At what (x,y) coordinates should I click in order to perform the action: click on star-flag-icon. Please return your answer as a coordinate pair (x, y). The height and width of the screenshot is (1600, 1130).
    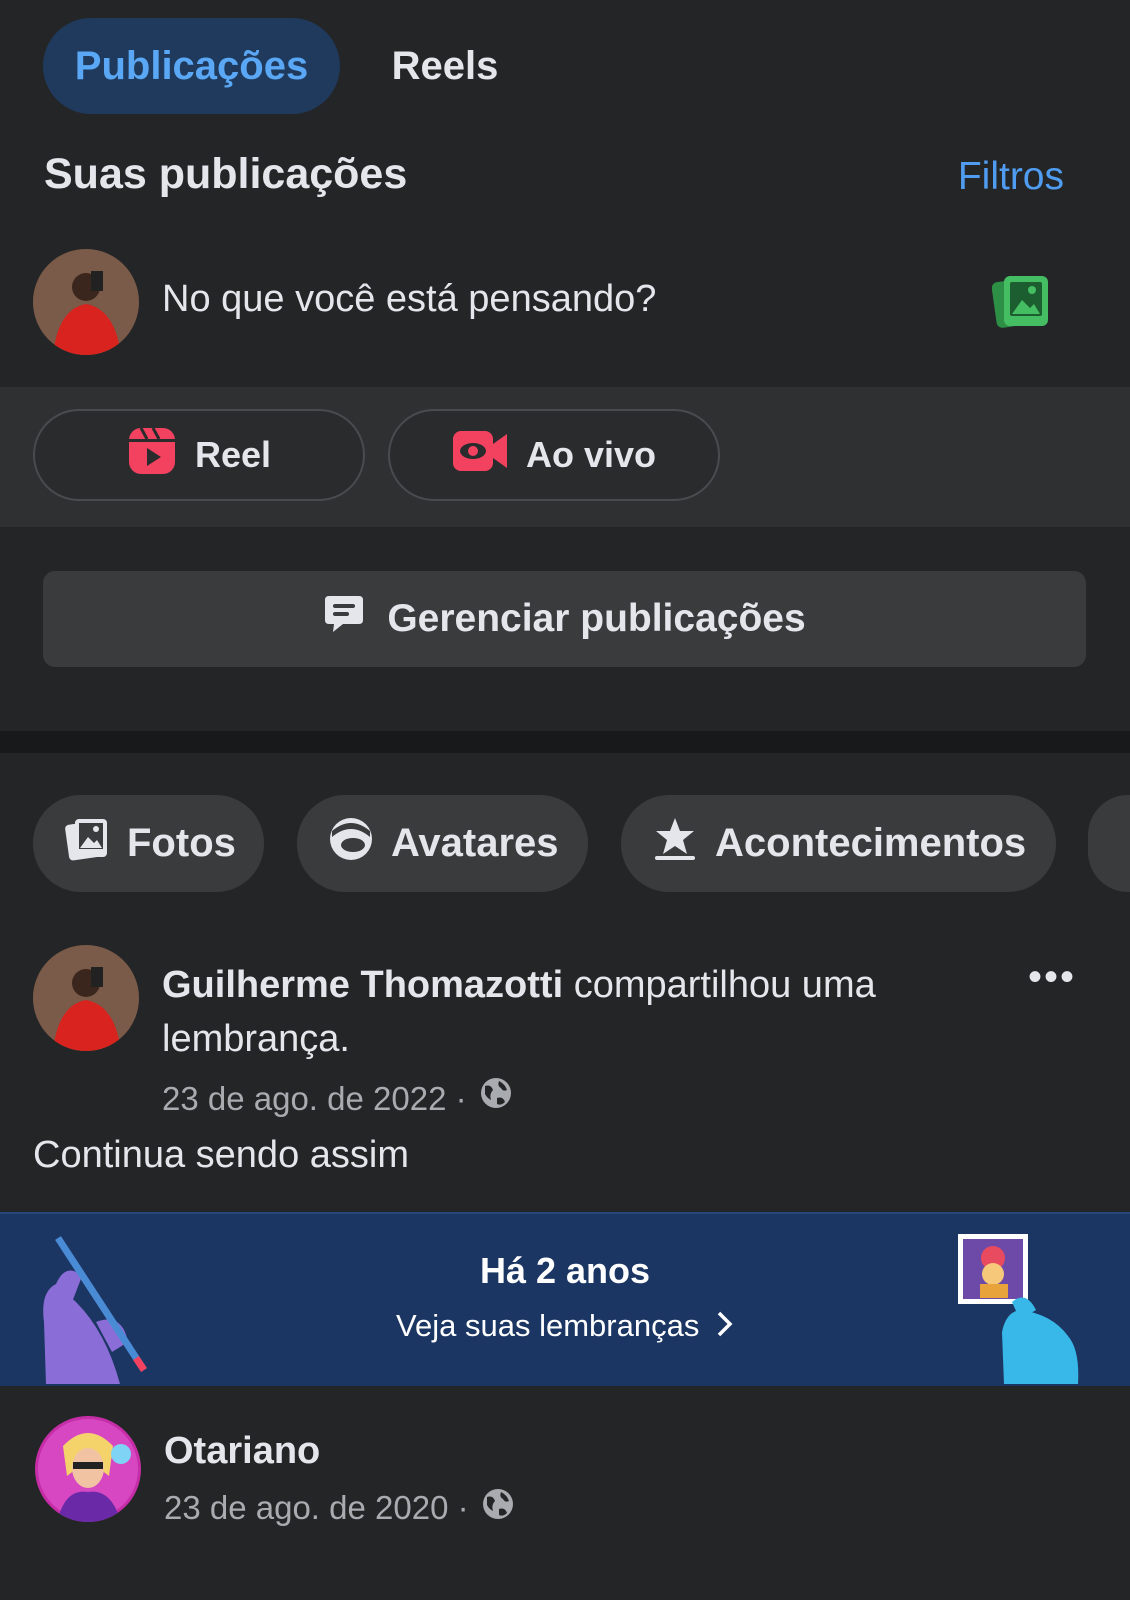
    Looking at the image, I should click on (675, 844).